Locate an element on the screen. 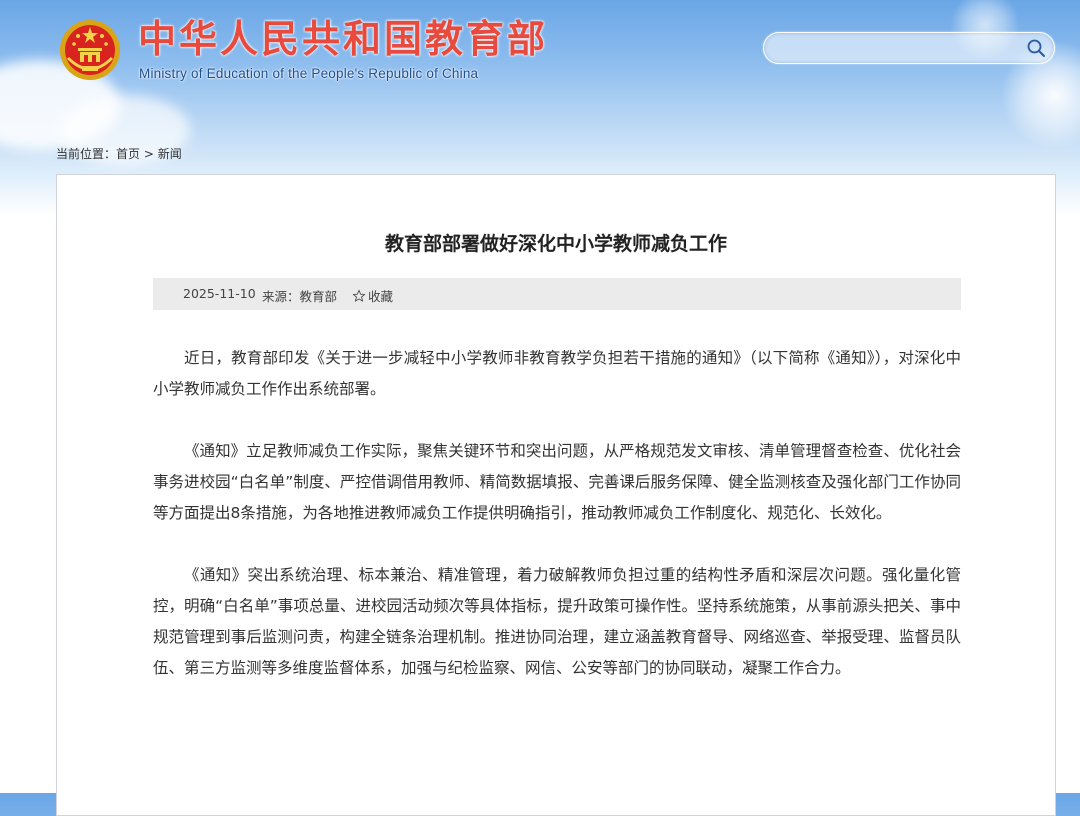 This screenshot has width=1080, height=816. search-box is located at coordinates (909, 48).